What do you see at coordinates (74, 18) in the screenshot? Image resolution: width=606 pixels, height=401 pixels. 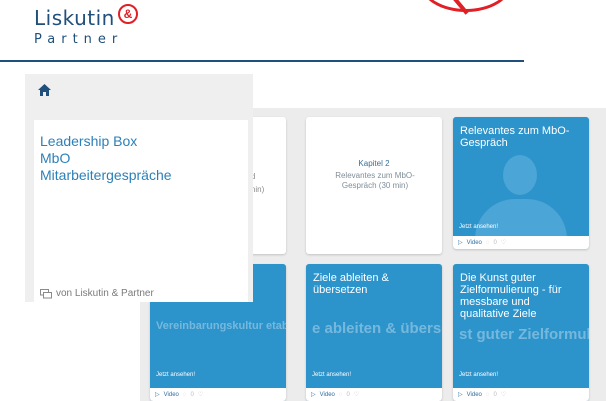 I see `logo-name: Liskutin` at bounding box center [74, 18].